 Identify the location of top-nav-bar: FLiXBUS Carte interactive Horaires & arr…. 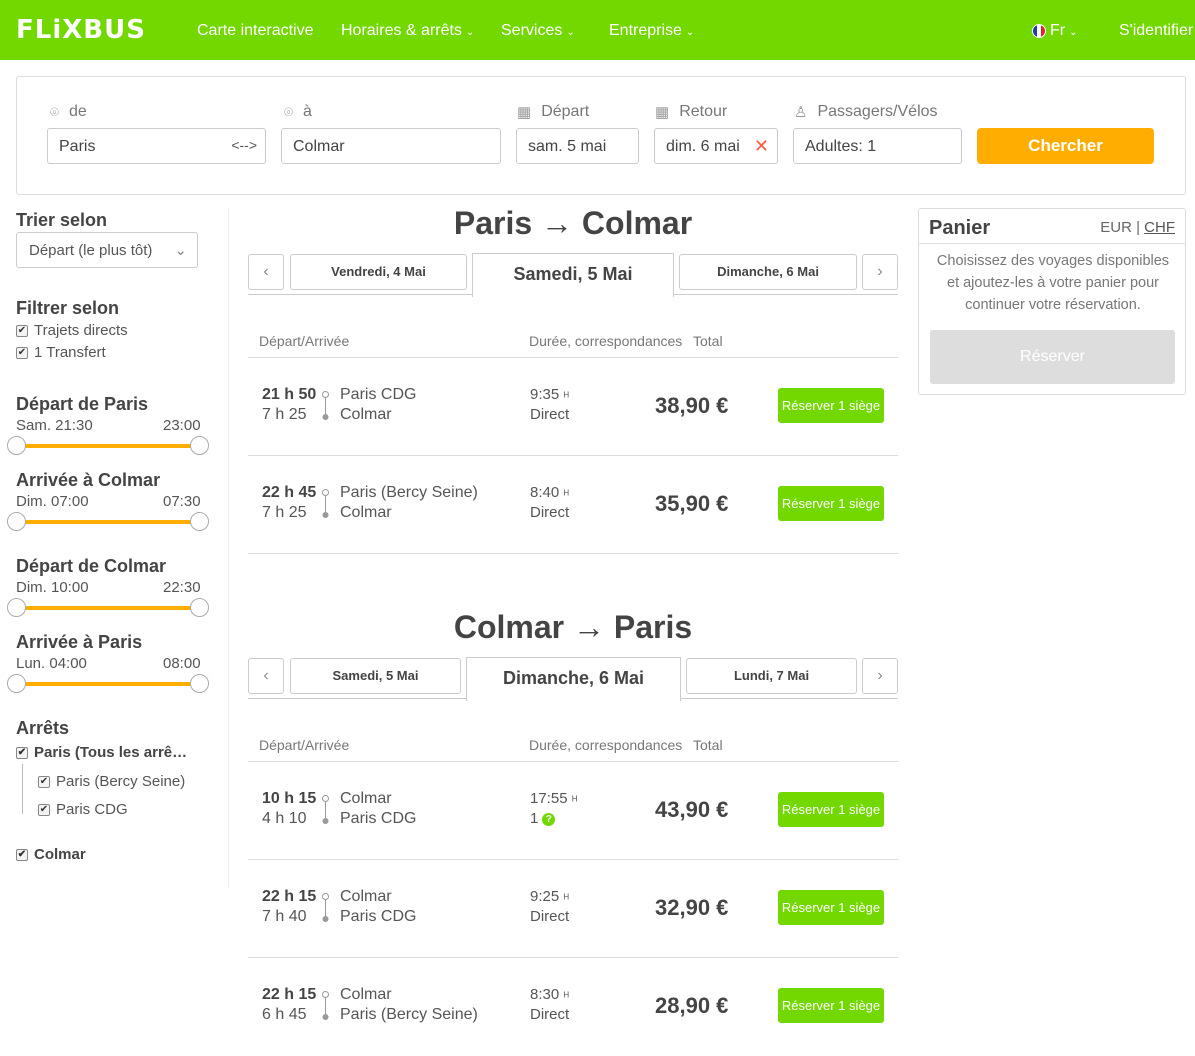
(597, 30).